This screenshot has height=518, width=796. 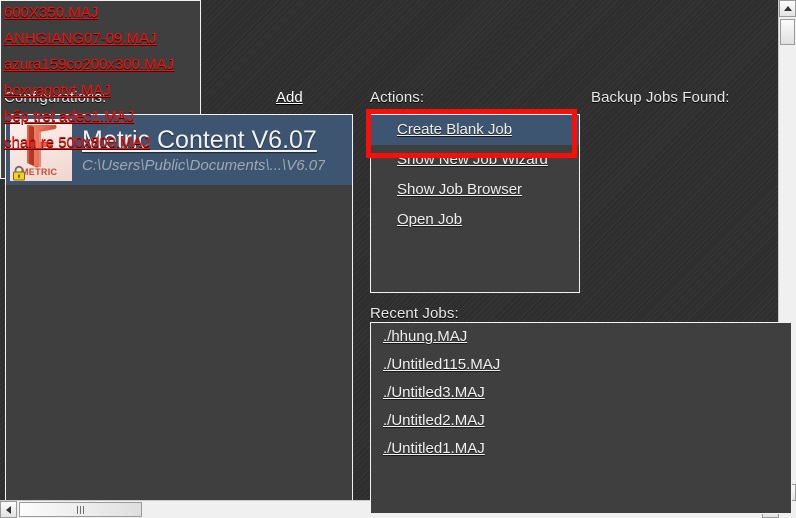 What do you see at coordinates (389, 13) in the screenshot?
I see `backup-job-item: 600X350.MAJ` at bounding box center [389, 13].